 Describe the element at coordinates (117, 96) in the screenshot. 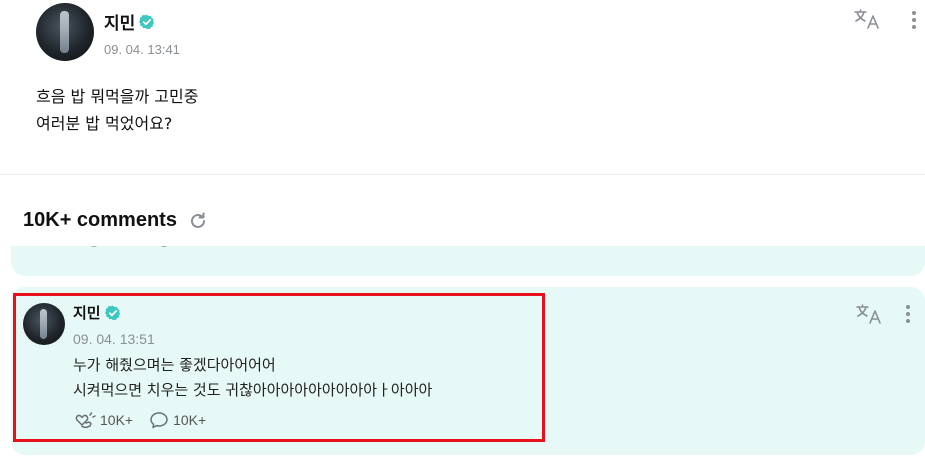

I see `post-body-line: 흐음 밥 뭐먹을까 고민중` at that location.